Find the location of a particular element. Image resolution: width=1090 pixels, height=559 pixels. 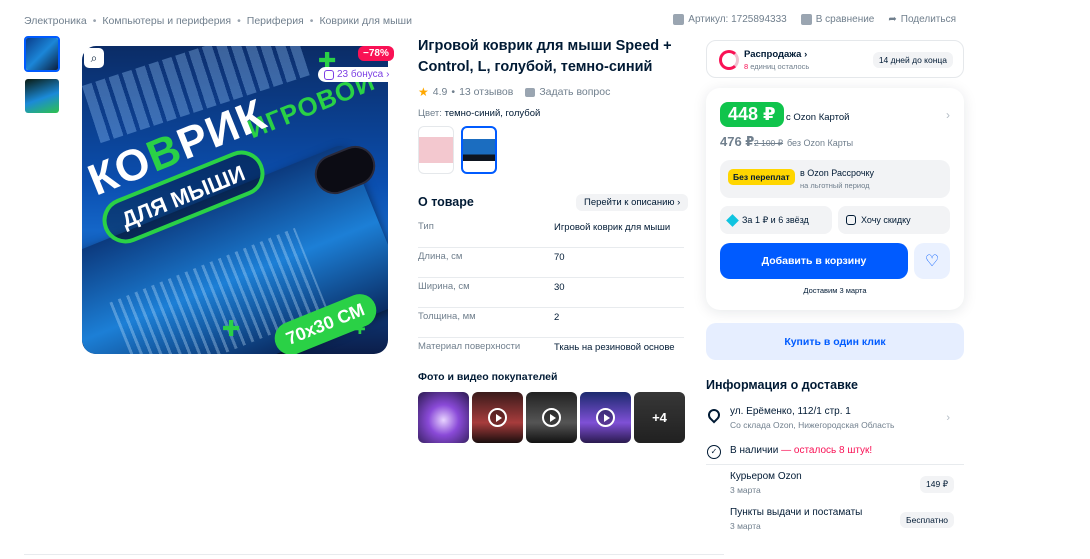

color-swatch-selected is located at coordinates (479, 150).